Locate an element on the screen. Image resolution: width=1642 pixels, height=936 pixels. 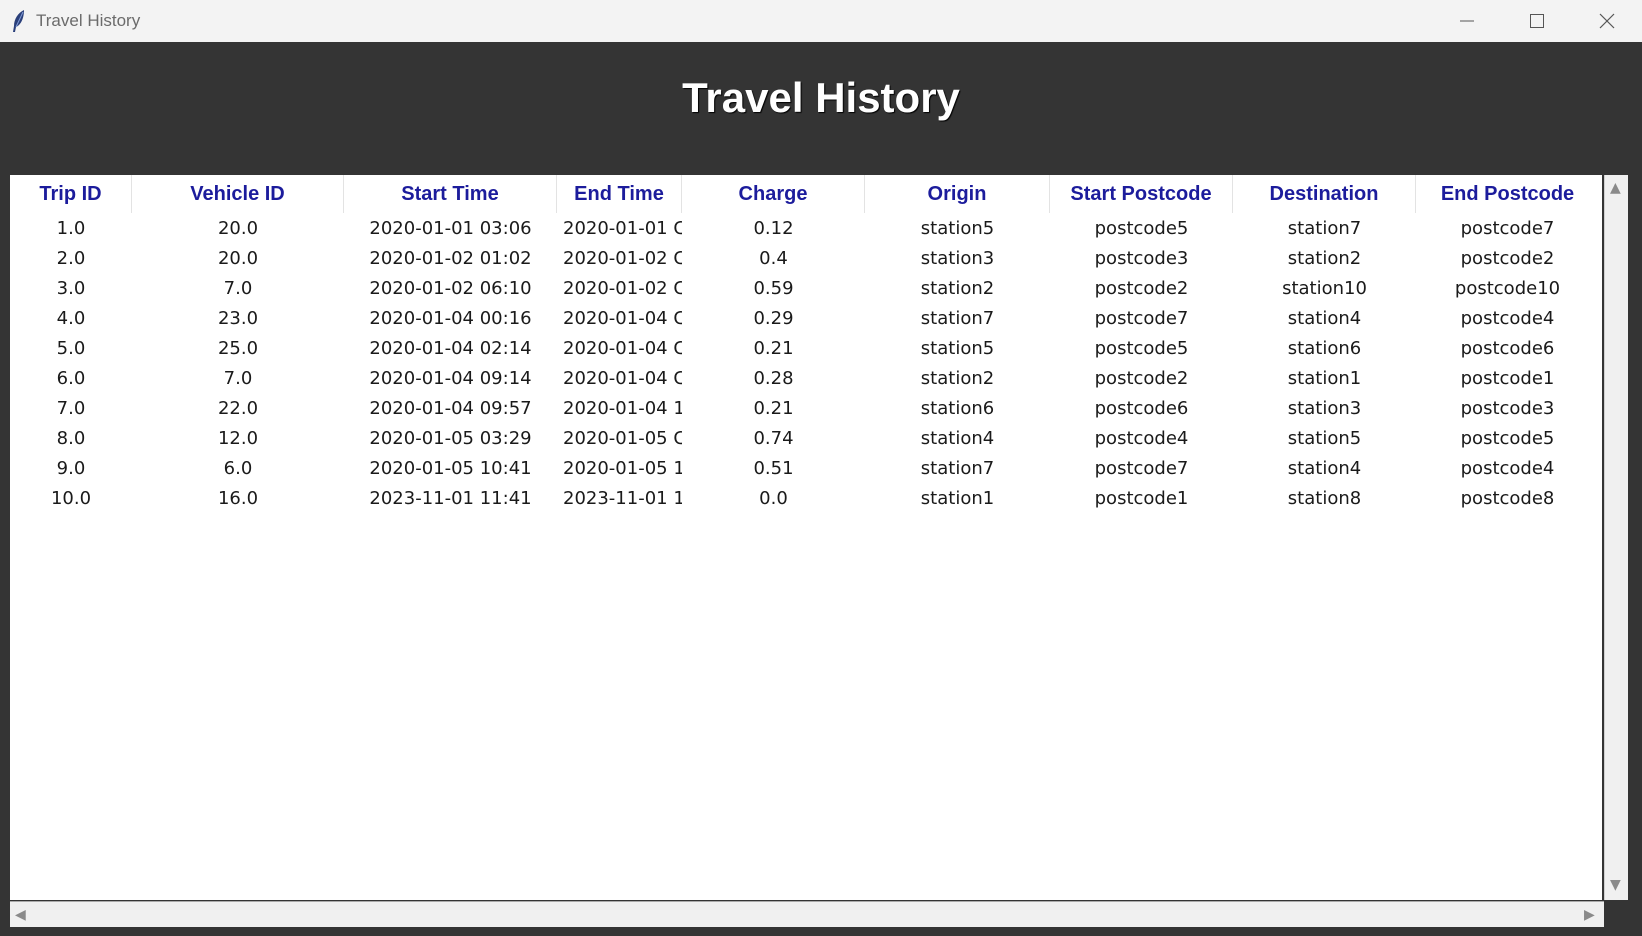
maximize-button is located at coordinates (1537, 21).